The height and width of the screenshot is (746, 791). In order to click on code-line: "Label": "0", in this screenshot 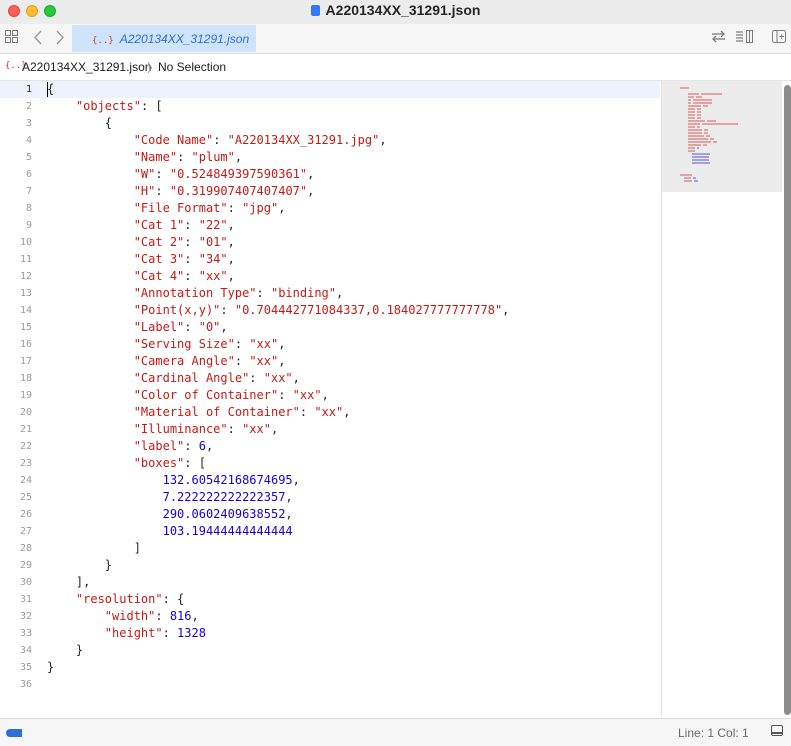, I will do `click(137, 327)`.